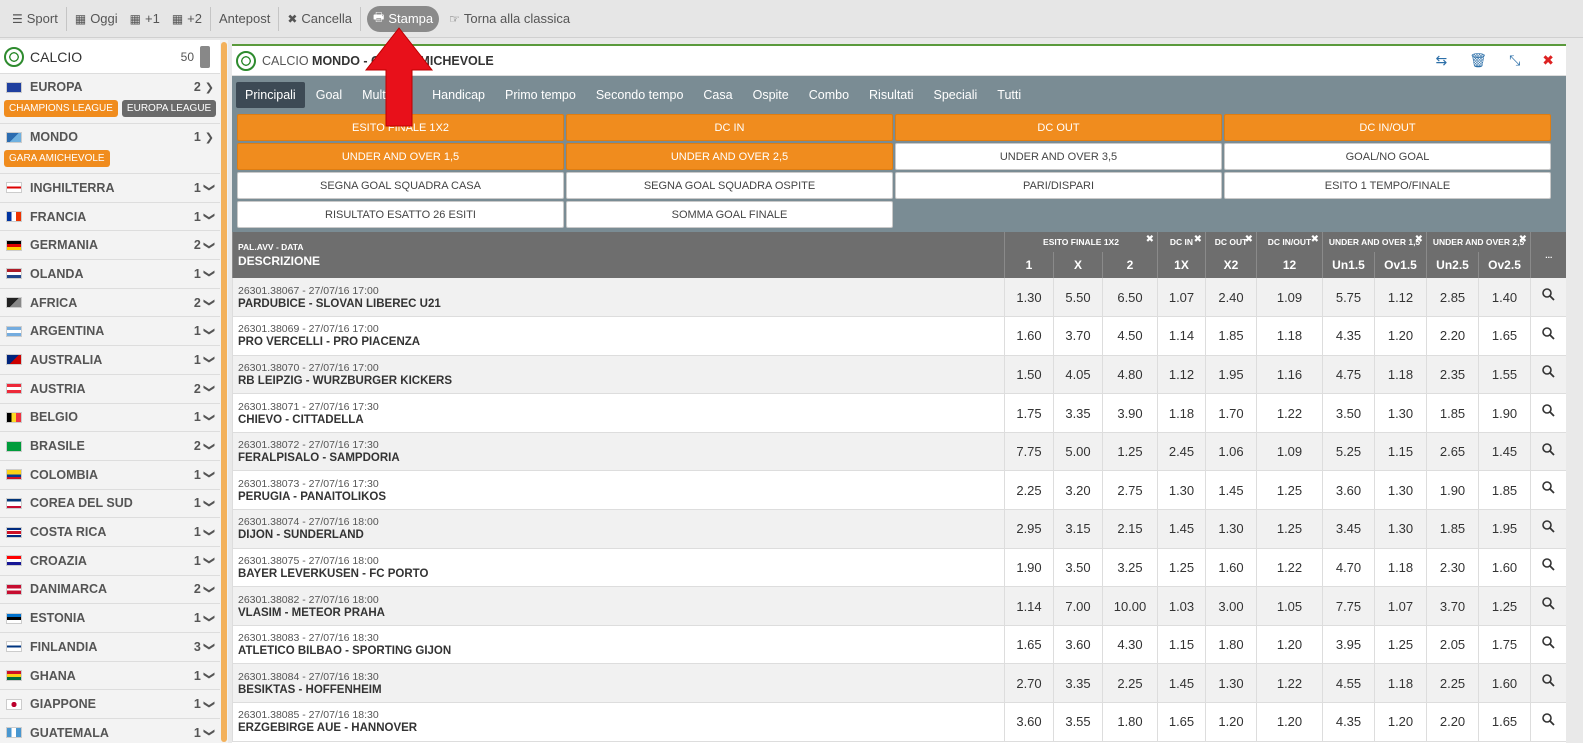  I want to click on odds-cell: 2.35, so click(1452, 375).